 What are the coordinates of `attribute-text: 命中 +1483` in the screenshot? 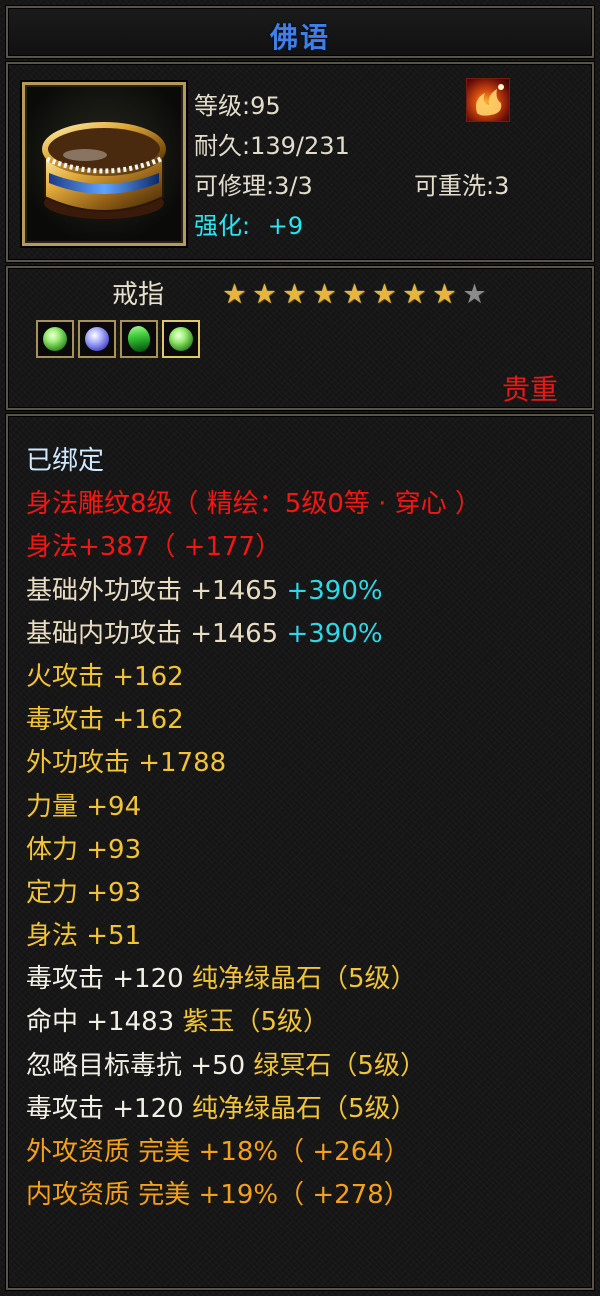 It's located at (104, 1022).